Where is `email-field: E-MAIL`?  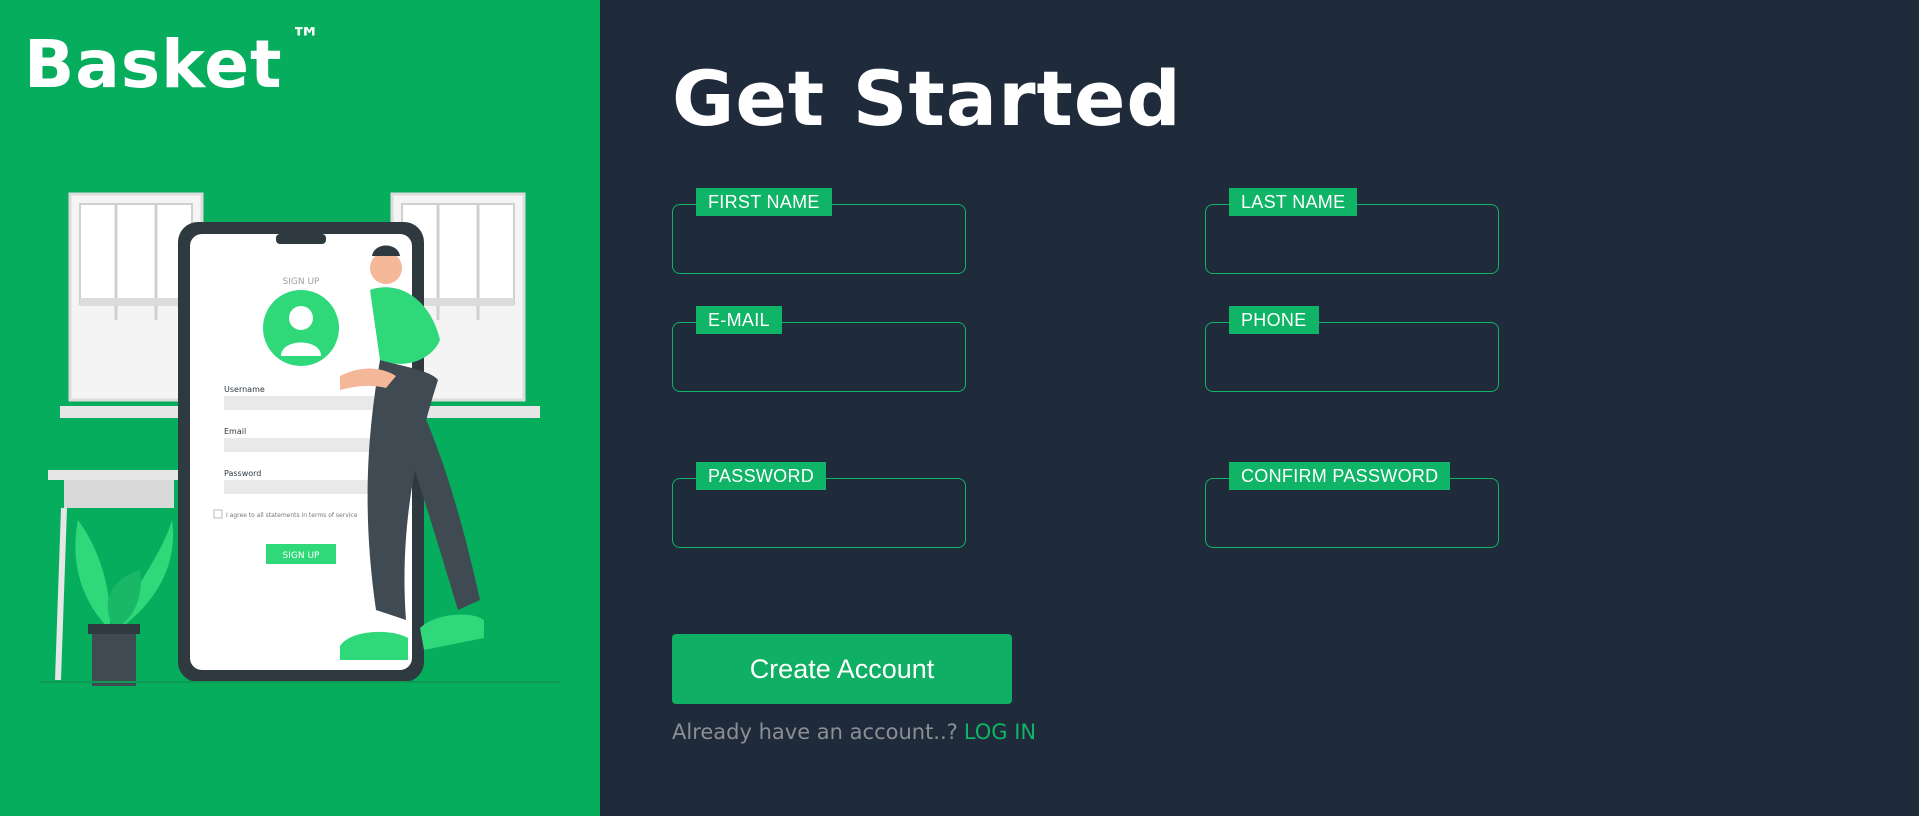
email-field: E-MAIL is located at coordinates (819, 349).